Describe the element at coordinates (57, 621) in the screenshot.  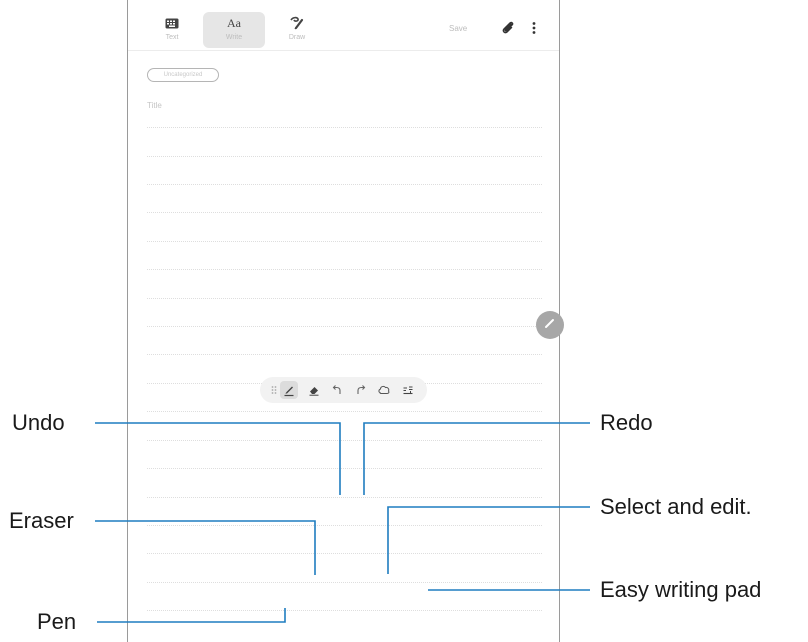
I see `pen-callout: Pen` at that location.